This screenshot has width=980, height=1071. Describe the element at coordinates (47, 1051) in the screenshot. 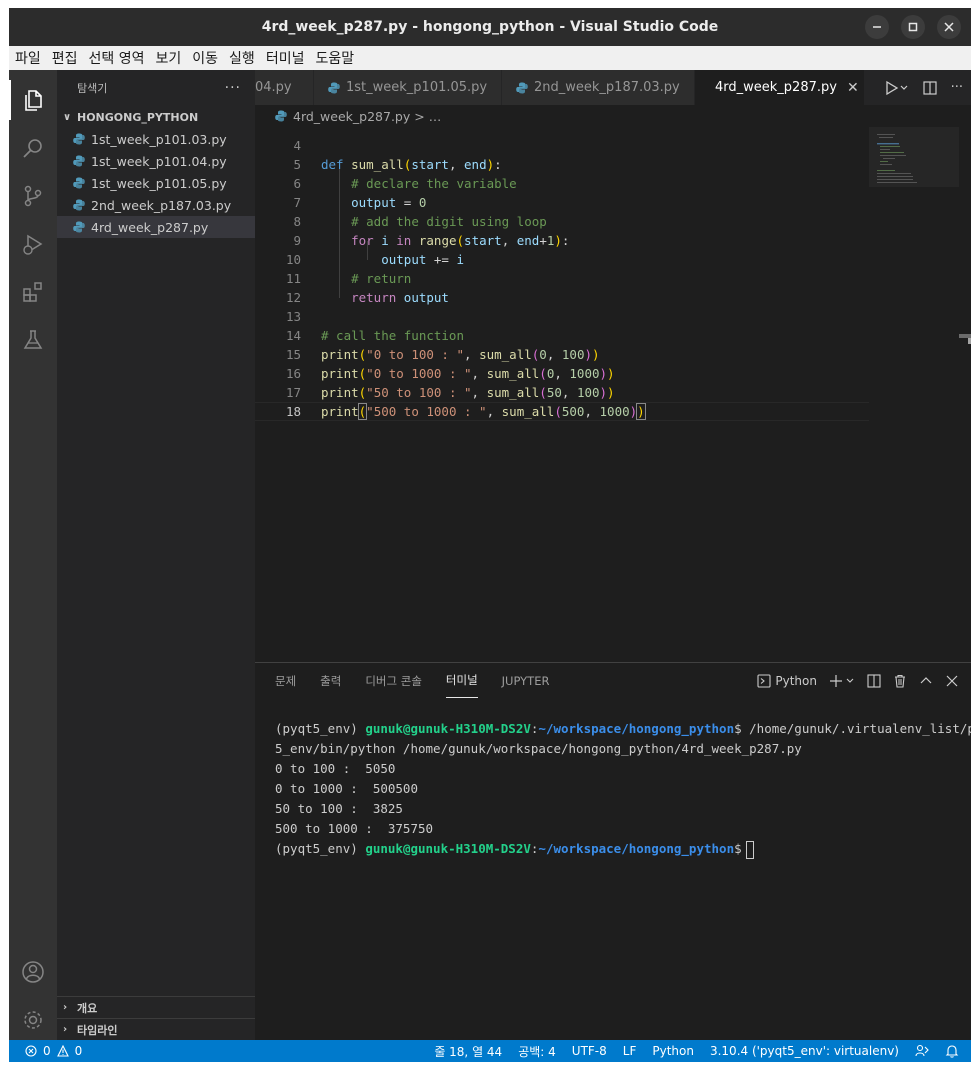

I see `error-count: 0` at that location.